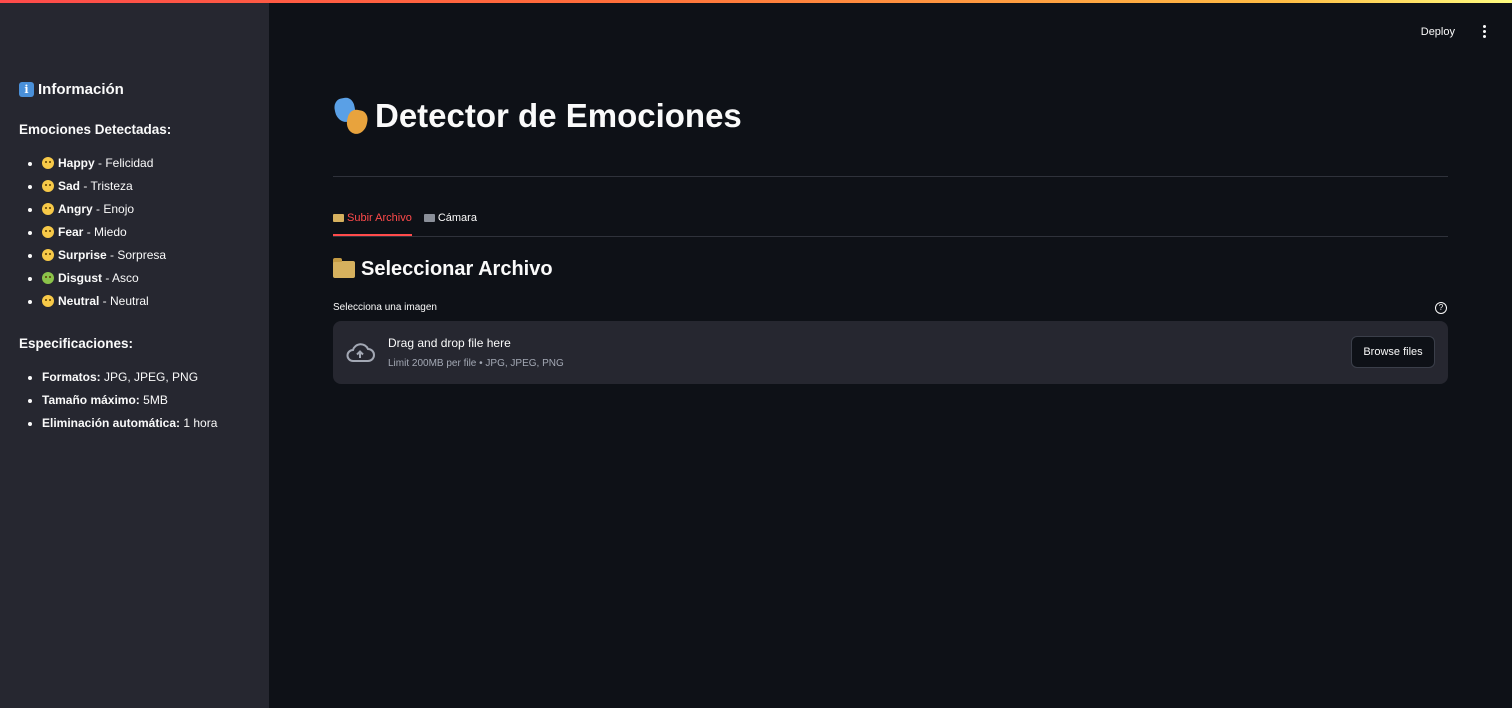  Describe the element at coordinates (890, 176) in the screenshot. I see `divider` at that location.